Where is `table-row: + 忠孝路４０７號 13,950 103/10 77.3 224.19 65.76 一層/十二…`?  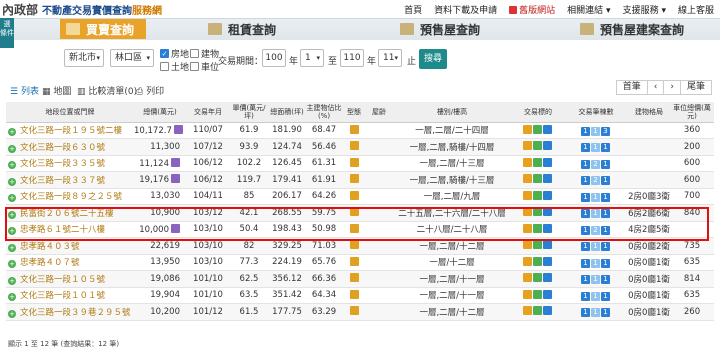 table-row: + 忠孝路４０７號 13,950 103/10 77.3 224.19 65.76 一層/十二… is located at coordinates (360, 262).